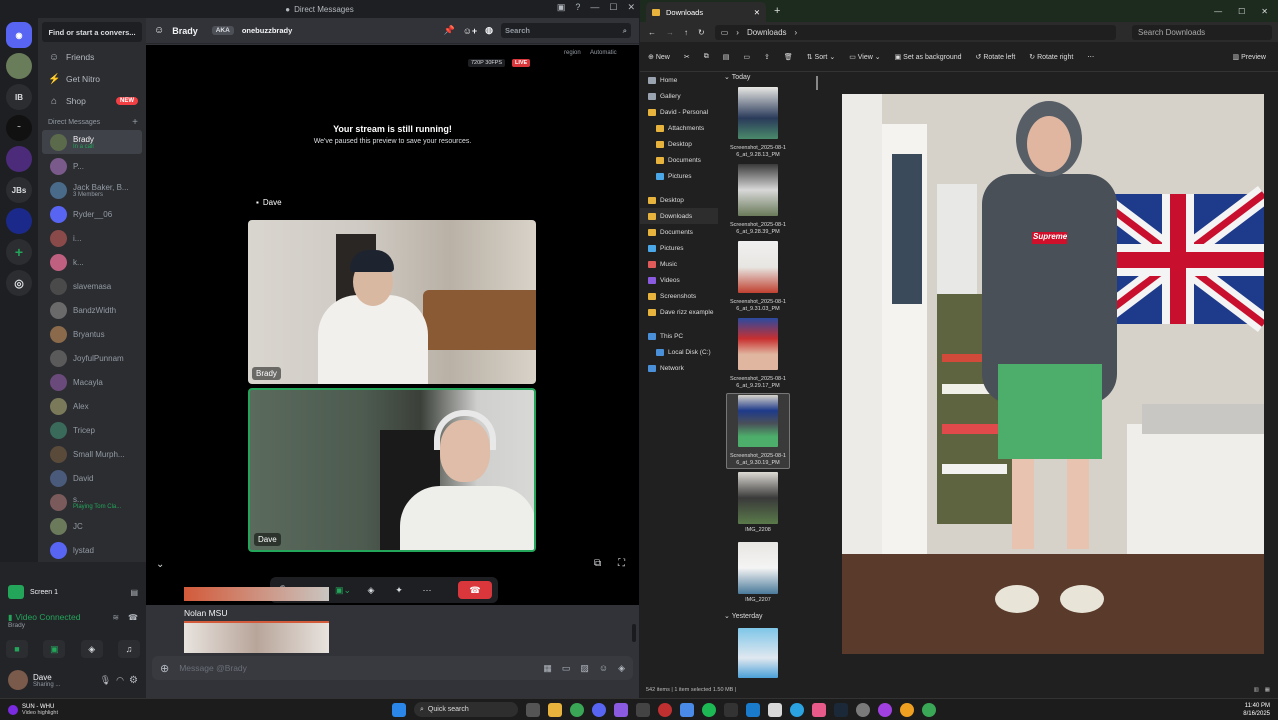 The width and height of the screenshot is (1278, 720). What do you see at coordinates (767, 57) in the screenshot?
I see `share-icon: ⇪` at bounding box center [767, 57].